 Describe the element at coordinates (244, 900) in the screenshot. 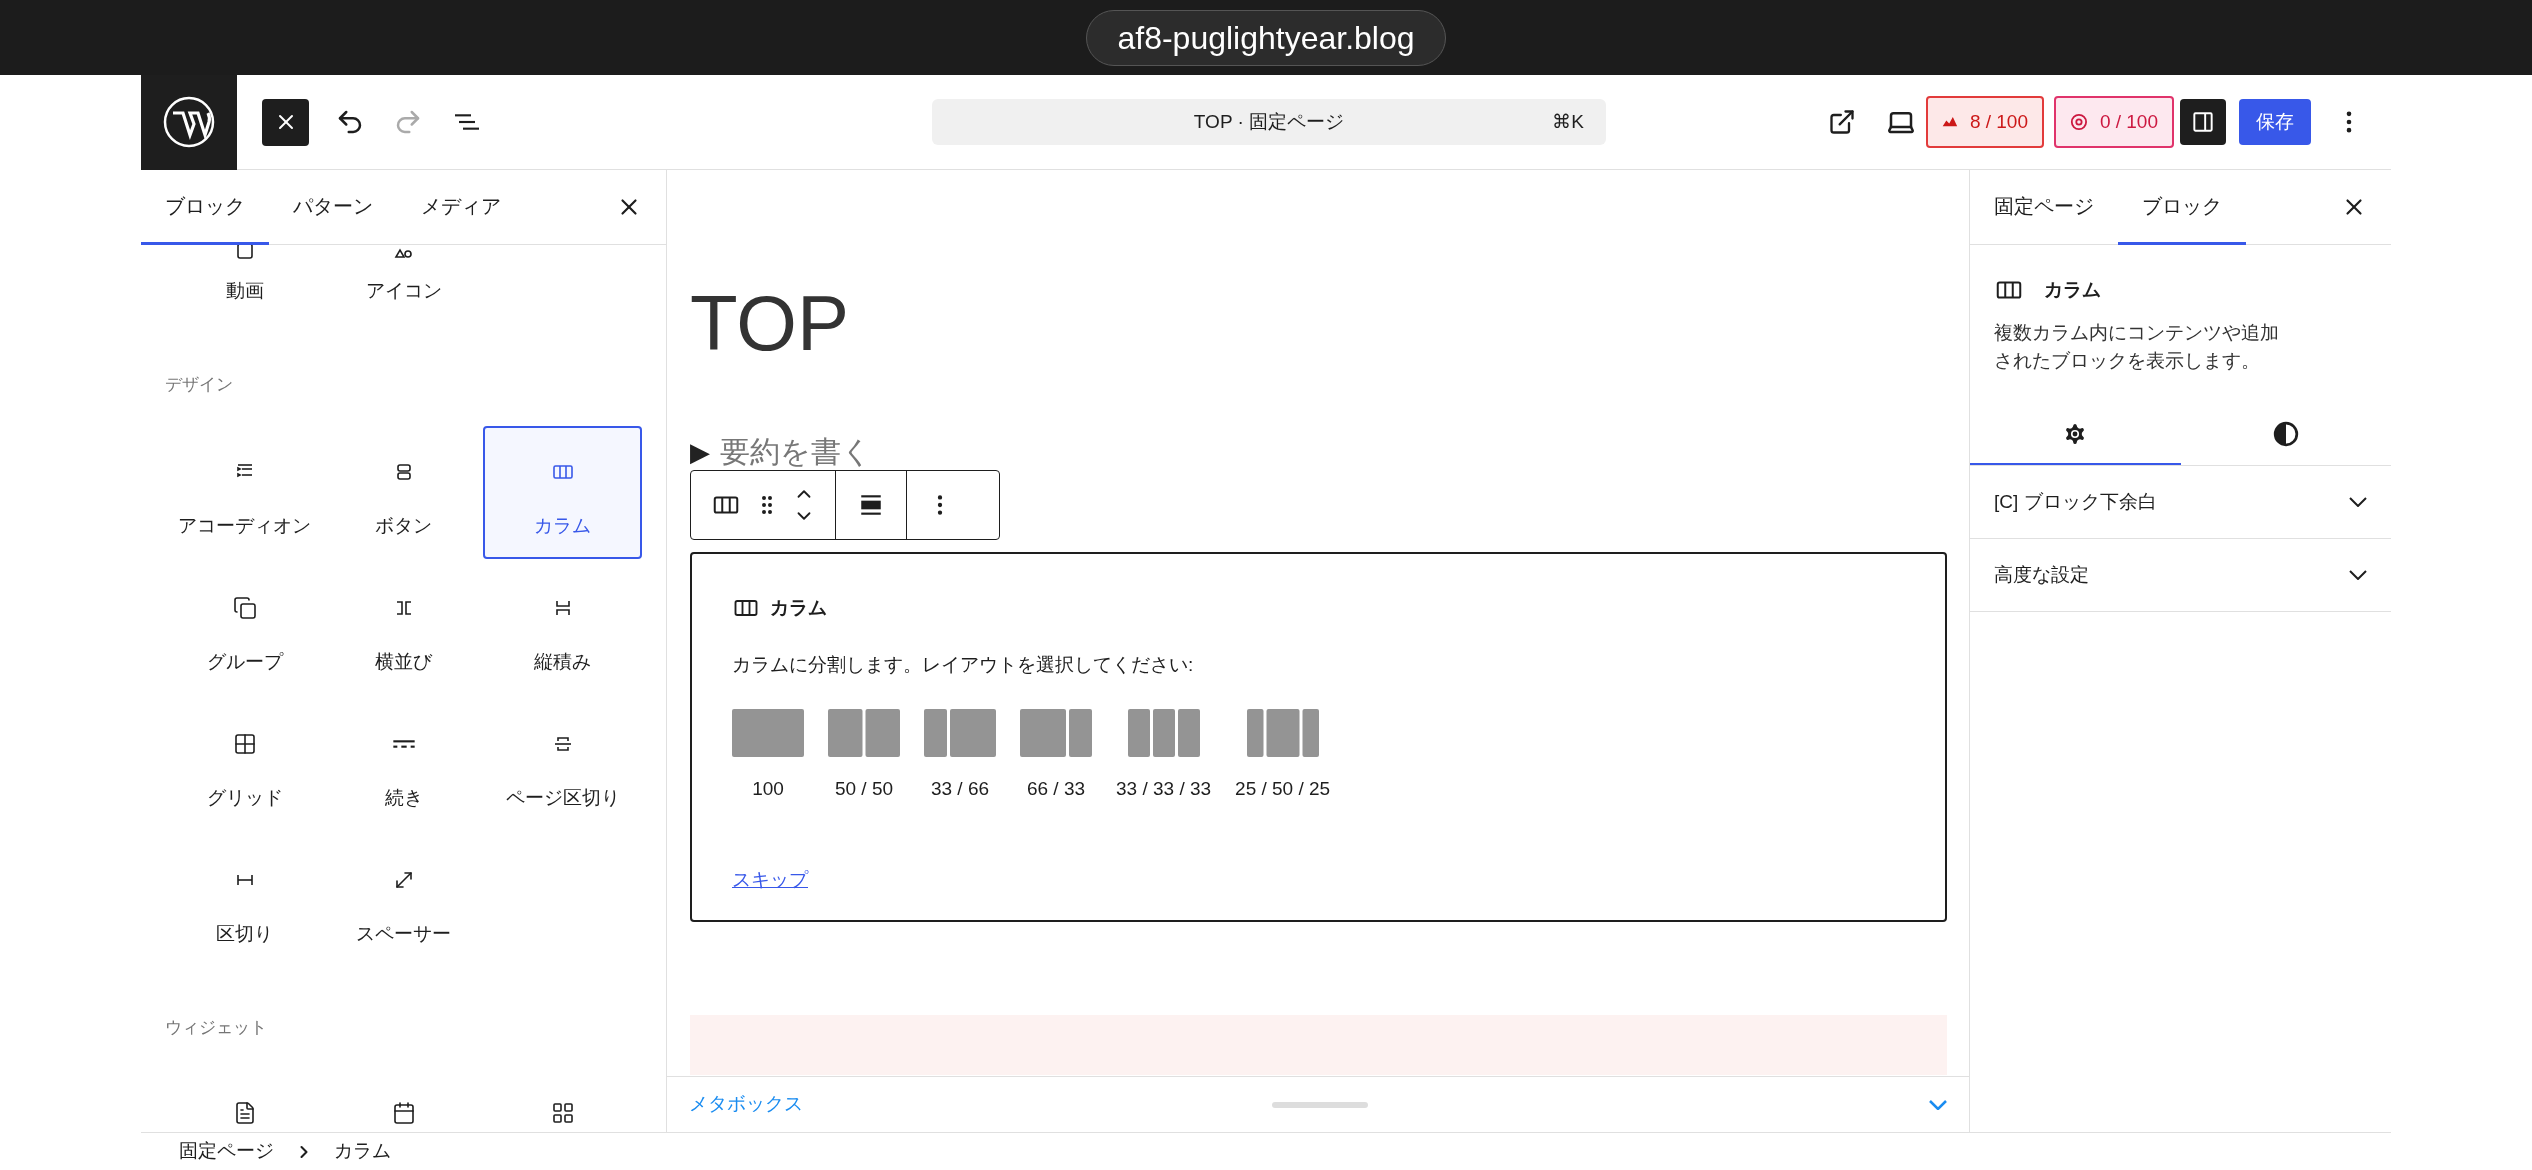

I see `block-item: 区切り` at that location.